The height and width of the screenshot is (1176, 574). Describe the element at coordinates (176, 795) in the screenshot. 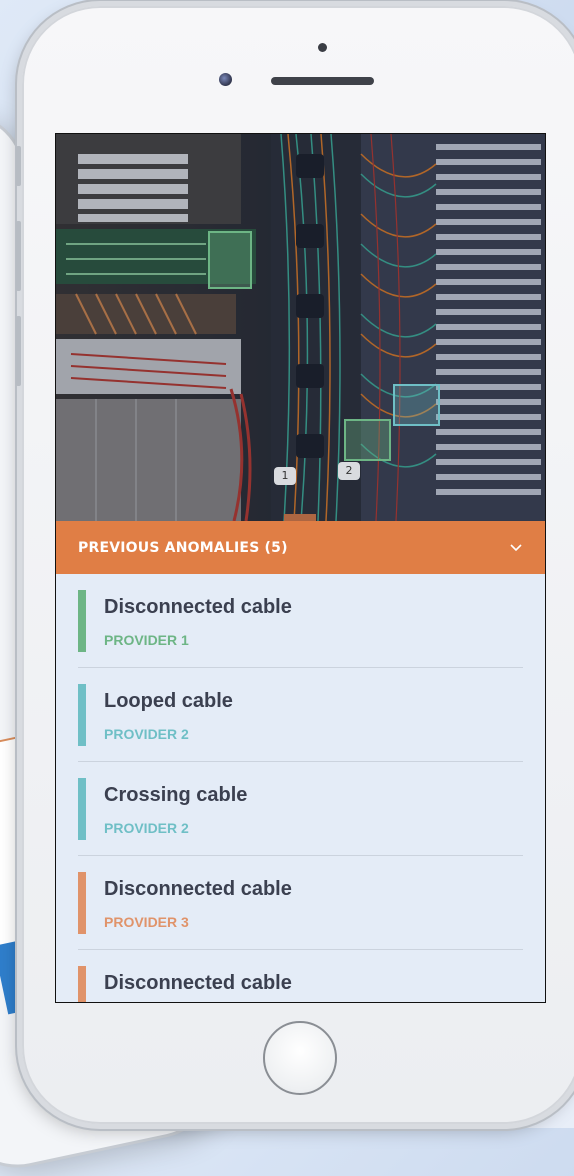

I see `anomaly-title: Crossing cable` at that location.